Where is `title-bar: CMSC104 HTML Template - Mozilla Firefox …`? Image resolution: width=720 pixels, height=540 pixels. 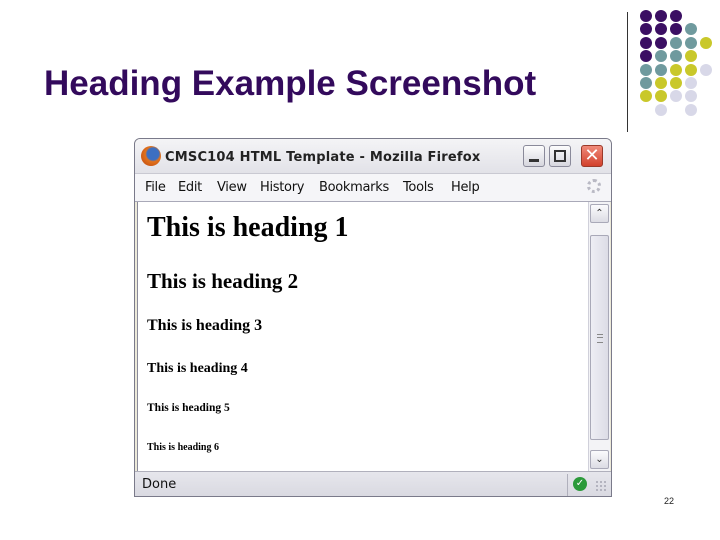
title-bar: CMSC104 HTML Template - Mozilla Firefox … is located at coordinates (373, 156).